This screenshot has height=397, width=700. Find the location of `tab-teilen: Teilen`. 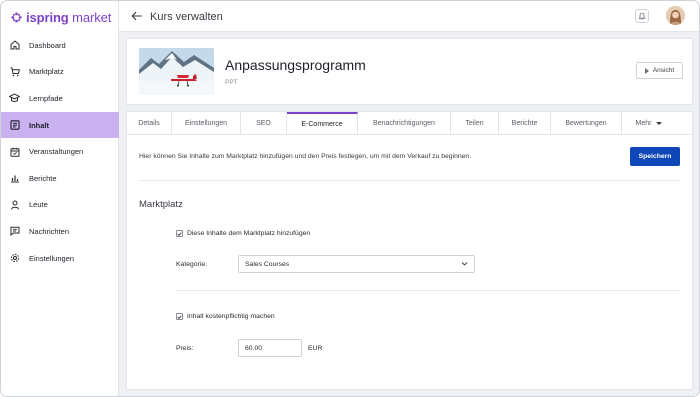

tab-teilen: Teilen is located at coordinates (475, 123).